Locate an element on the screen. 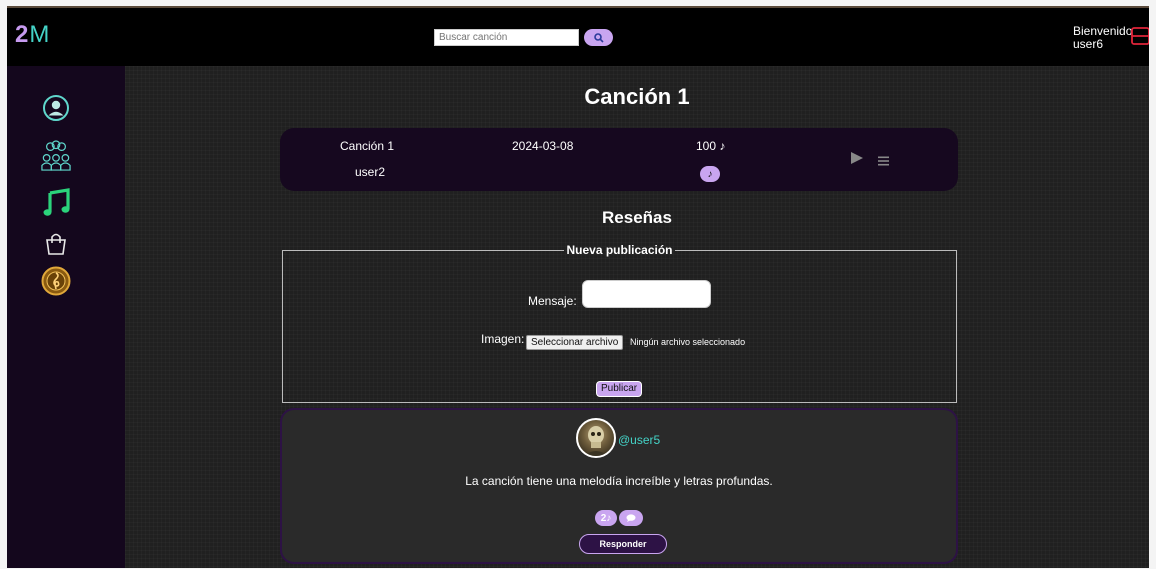  song-name: Canción 1 is located at coordinates (367, 146).